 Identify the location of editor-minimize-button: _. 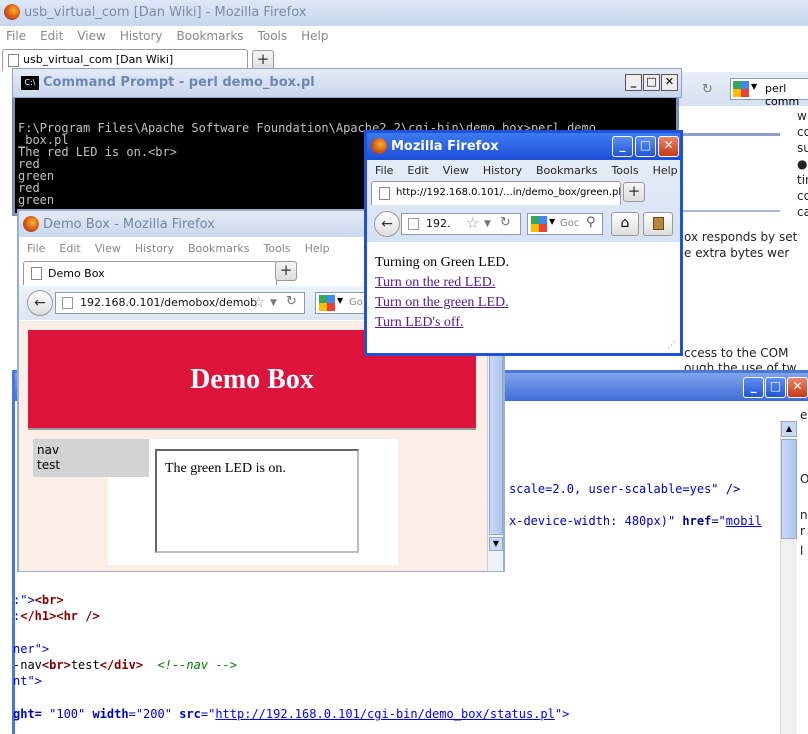
(753, 387).